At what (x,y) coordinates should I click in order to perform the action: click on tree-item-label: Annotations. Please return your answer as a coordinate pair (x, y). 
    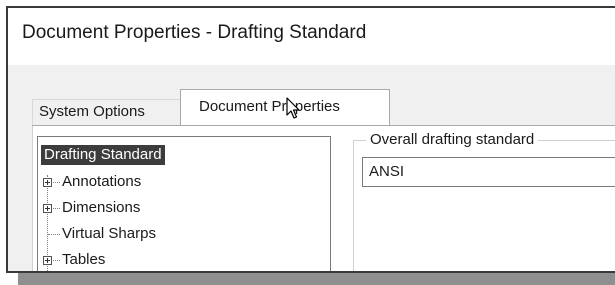
    Looking at the image, I should click on (102, 181).